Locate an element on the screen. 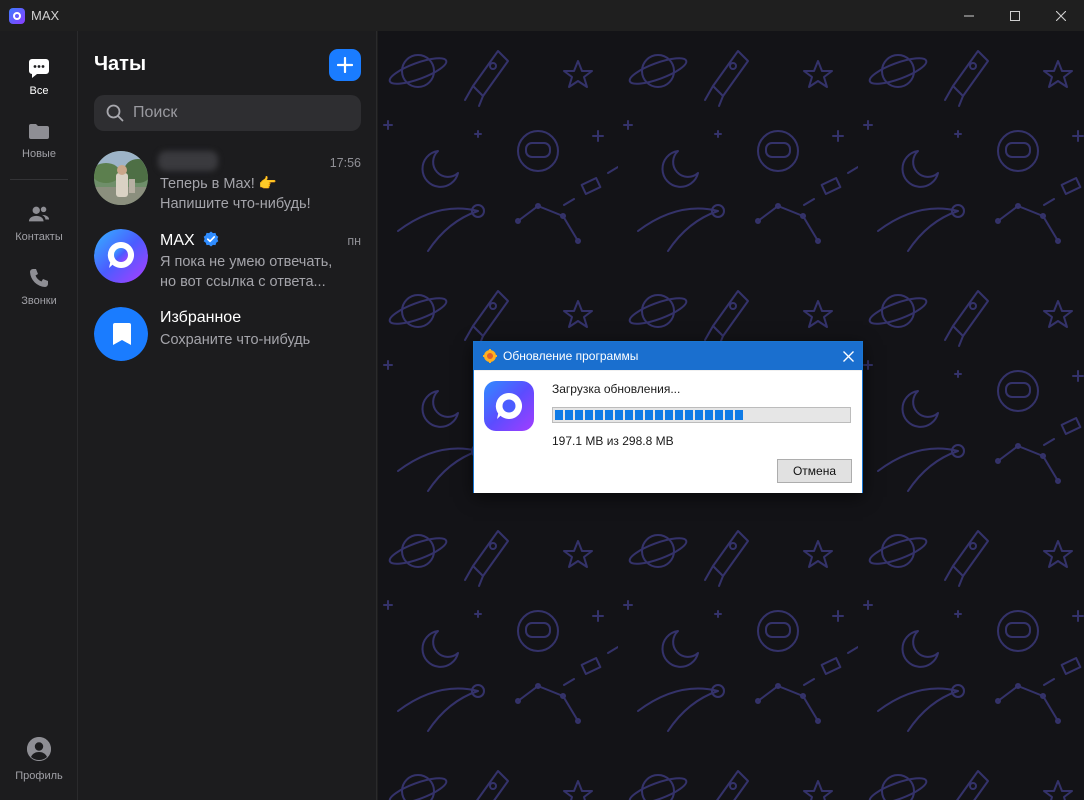  minimize-icon is located at coordinates (969, 15).